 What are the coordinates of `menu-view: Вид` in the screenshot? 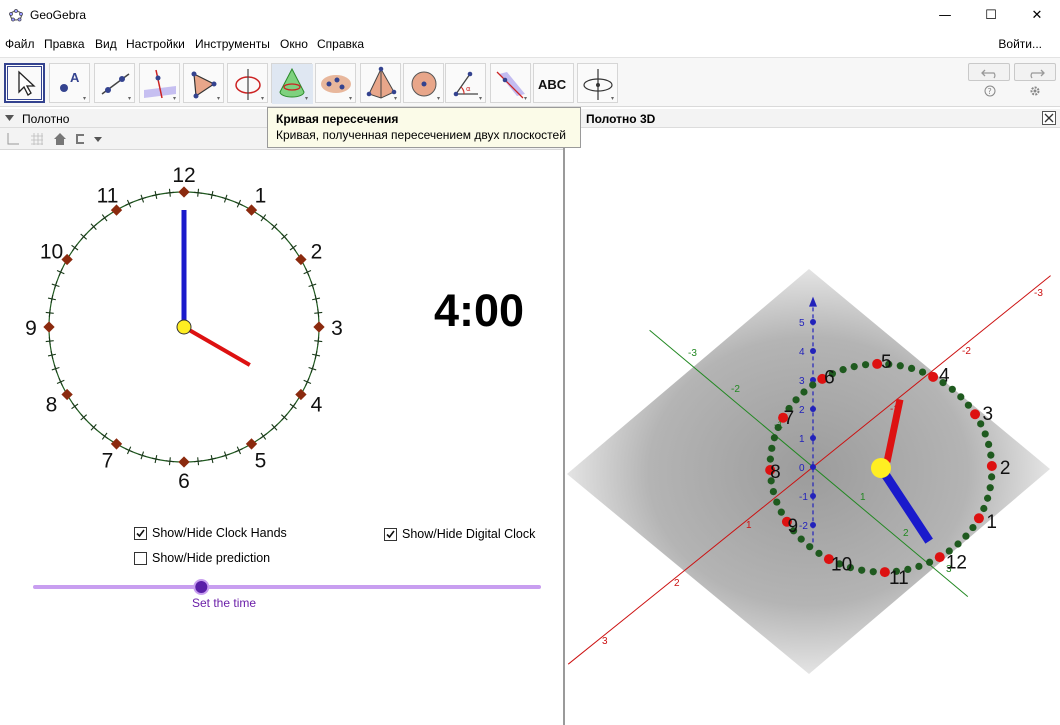 It's located at (106, 44).